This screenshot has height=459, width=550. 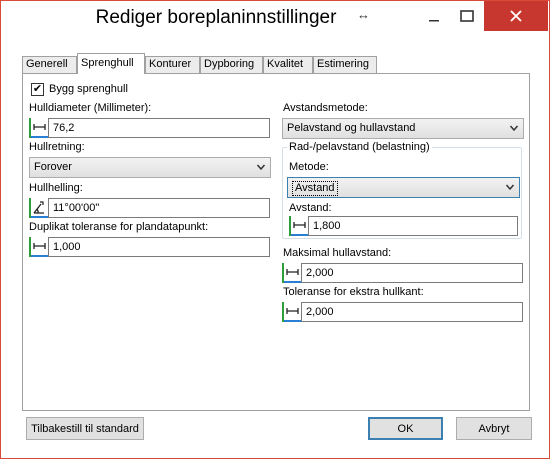 I want to click on hole-direction-label: Hullretning:, so click(x=57, y=147).